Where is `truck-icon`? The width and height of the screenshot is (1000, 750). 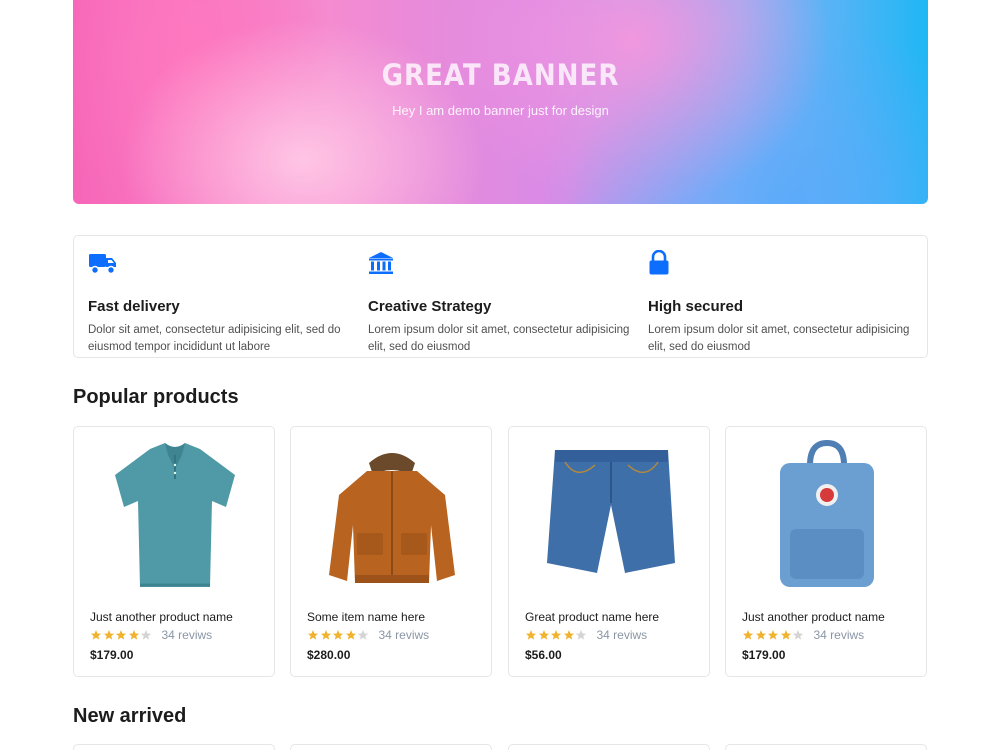 truck-icon is located at coordinates (102, 264).